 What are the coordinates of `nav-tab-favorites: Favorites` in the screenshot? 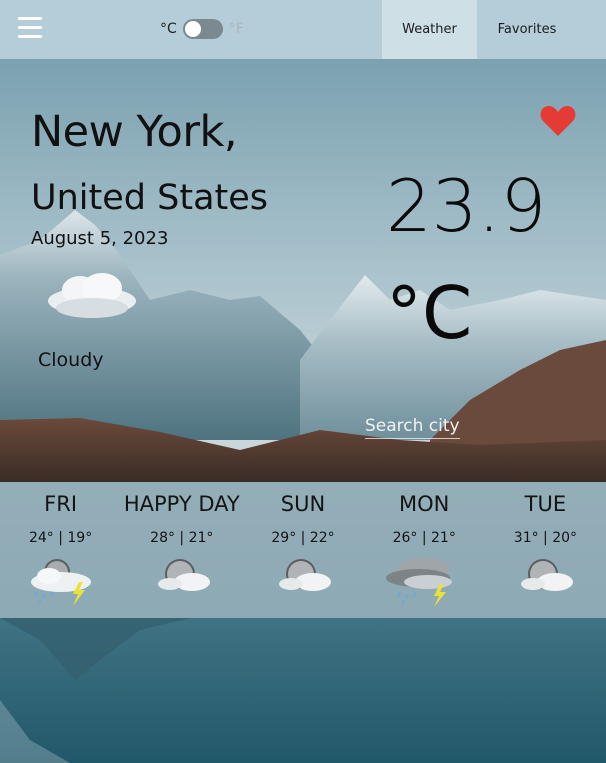 It's located at (527, 29).